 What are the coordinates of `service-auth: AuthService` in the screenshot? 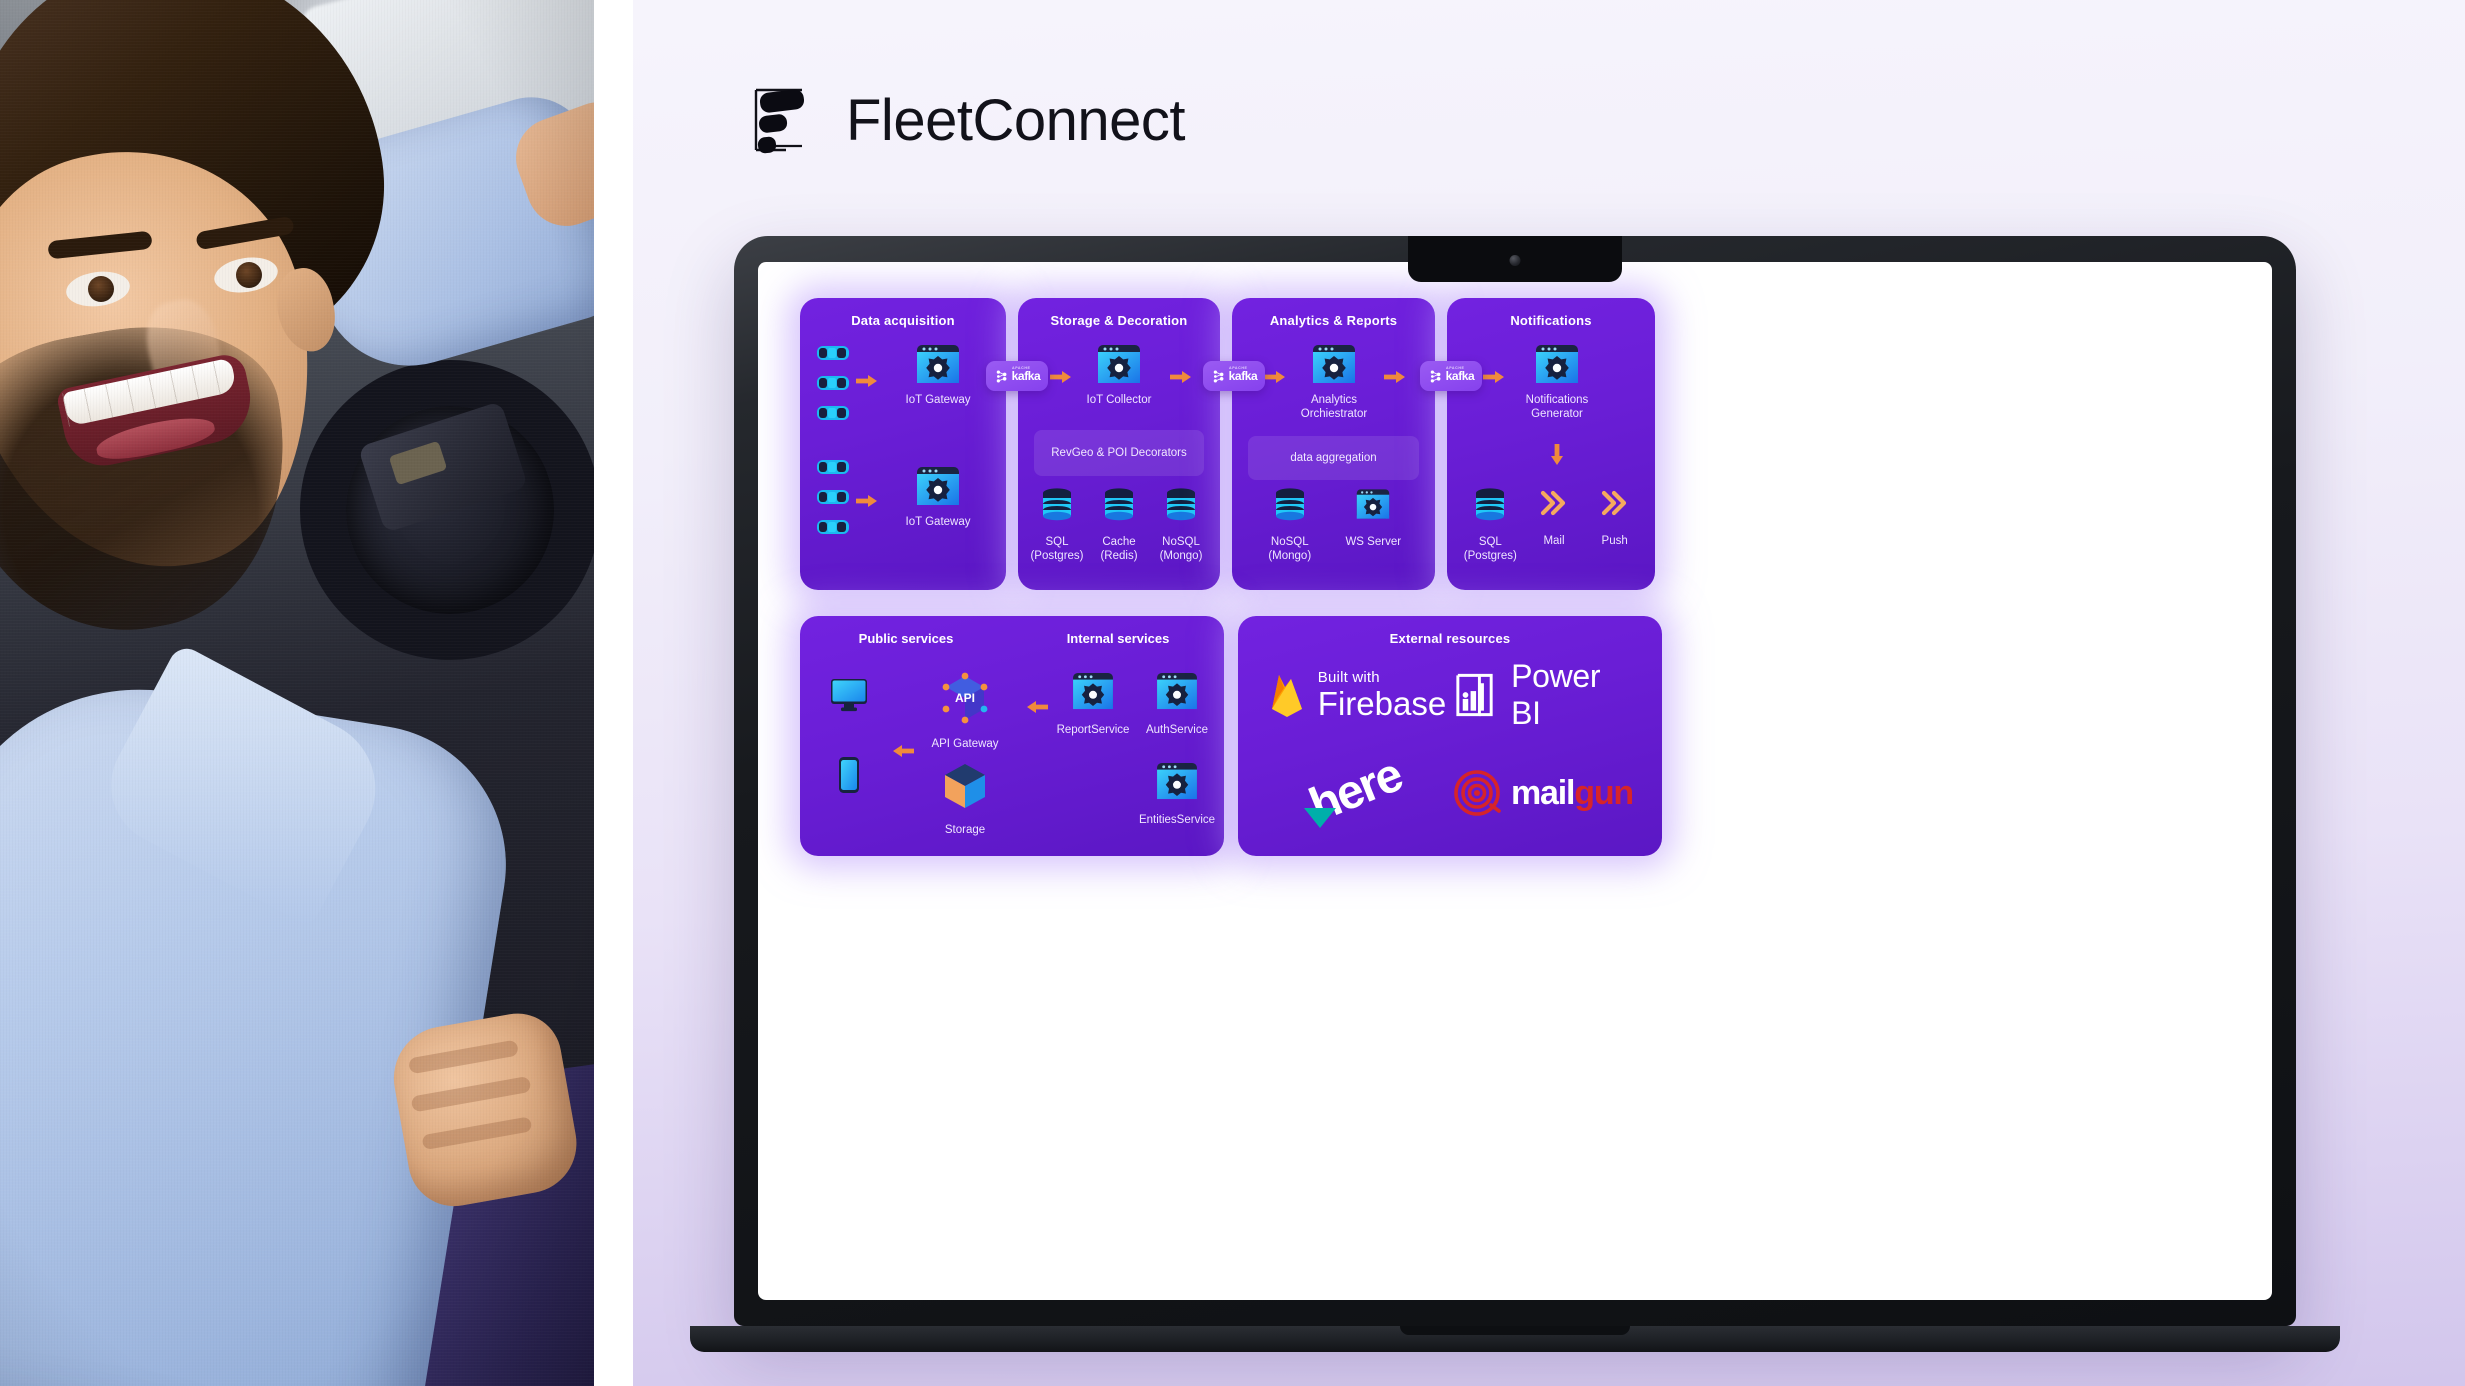 It's located at (1177, 705).